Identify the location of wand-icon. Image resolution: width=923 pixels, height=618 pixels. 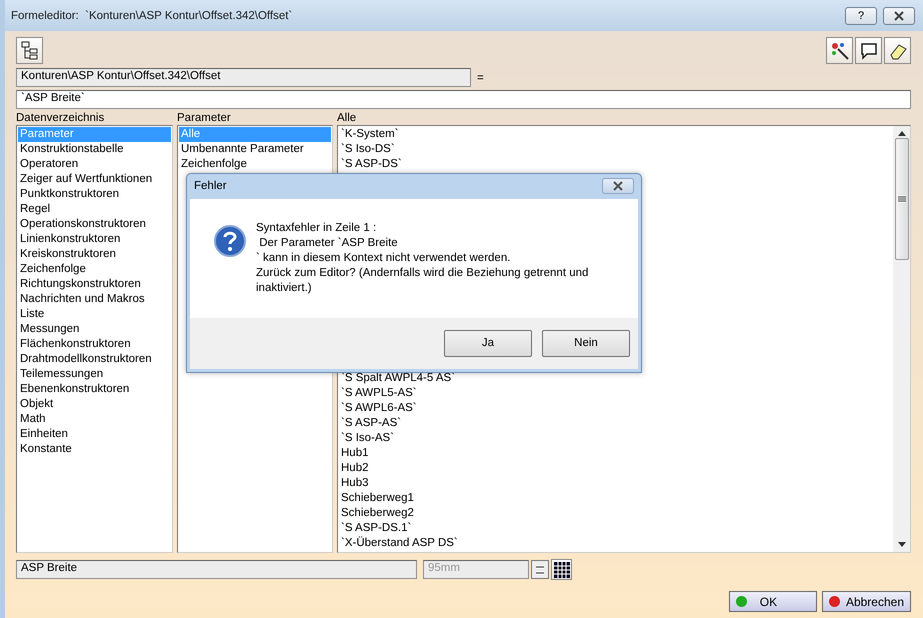
(840, 50).